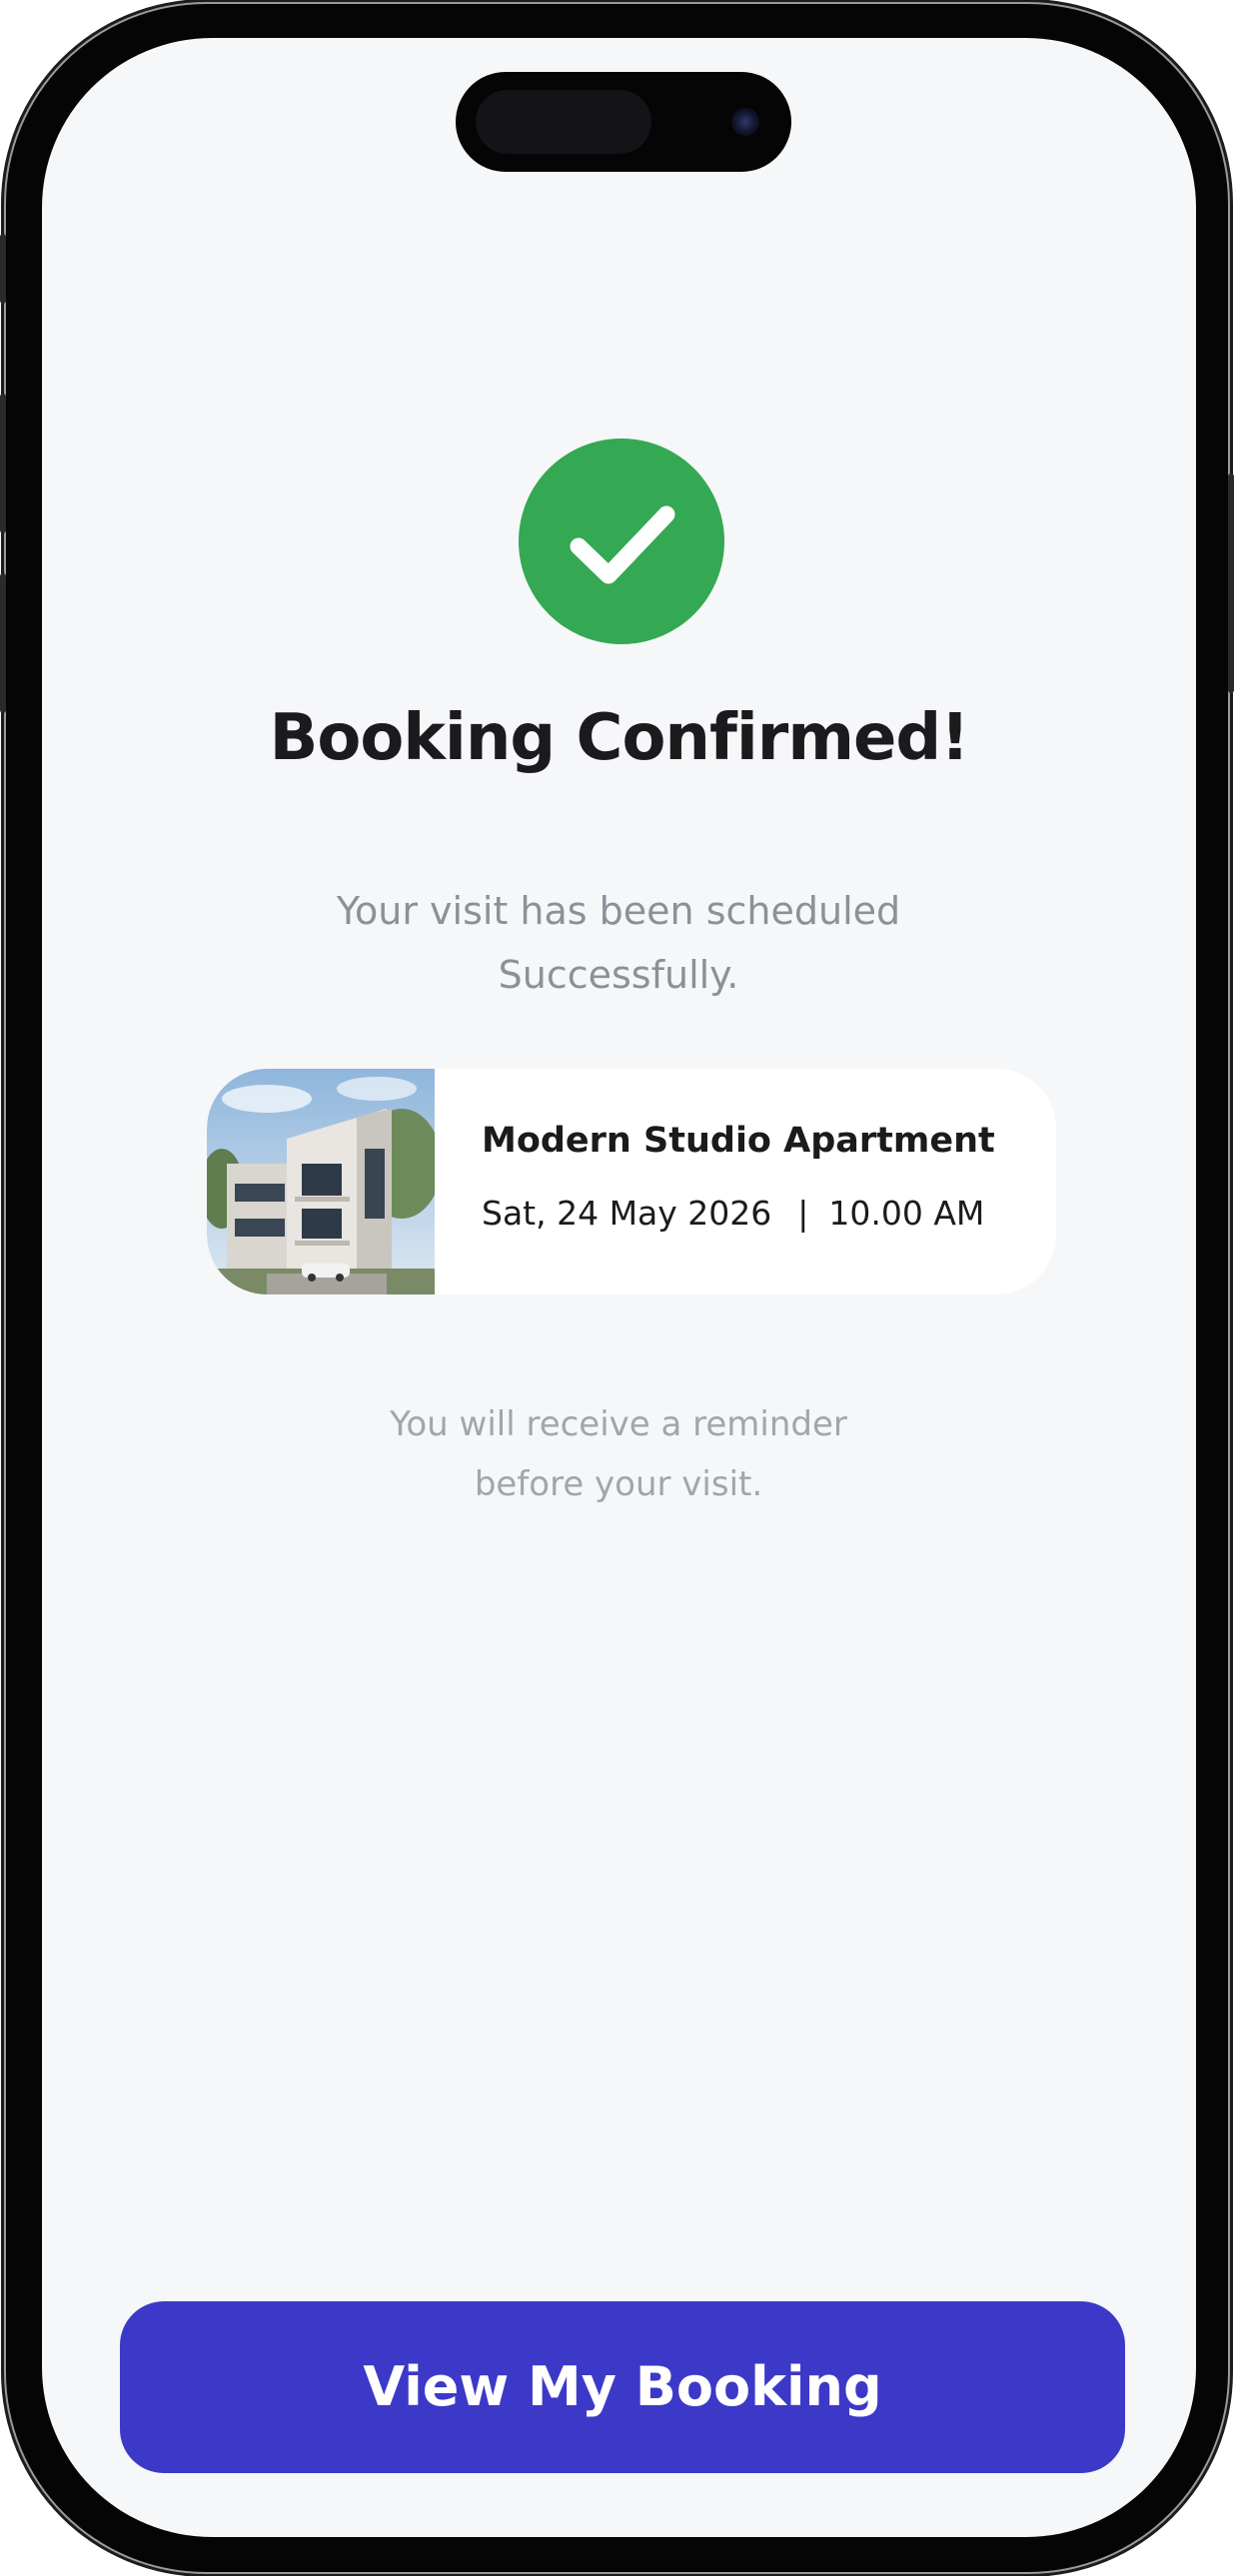 This screenshot has width=1234, height=2576. What do you see at coordinates (321, 1182) in the screenshot?
I see `property-thumbnail` at bounding box center [321, 1182].